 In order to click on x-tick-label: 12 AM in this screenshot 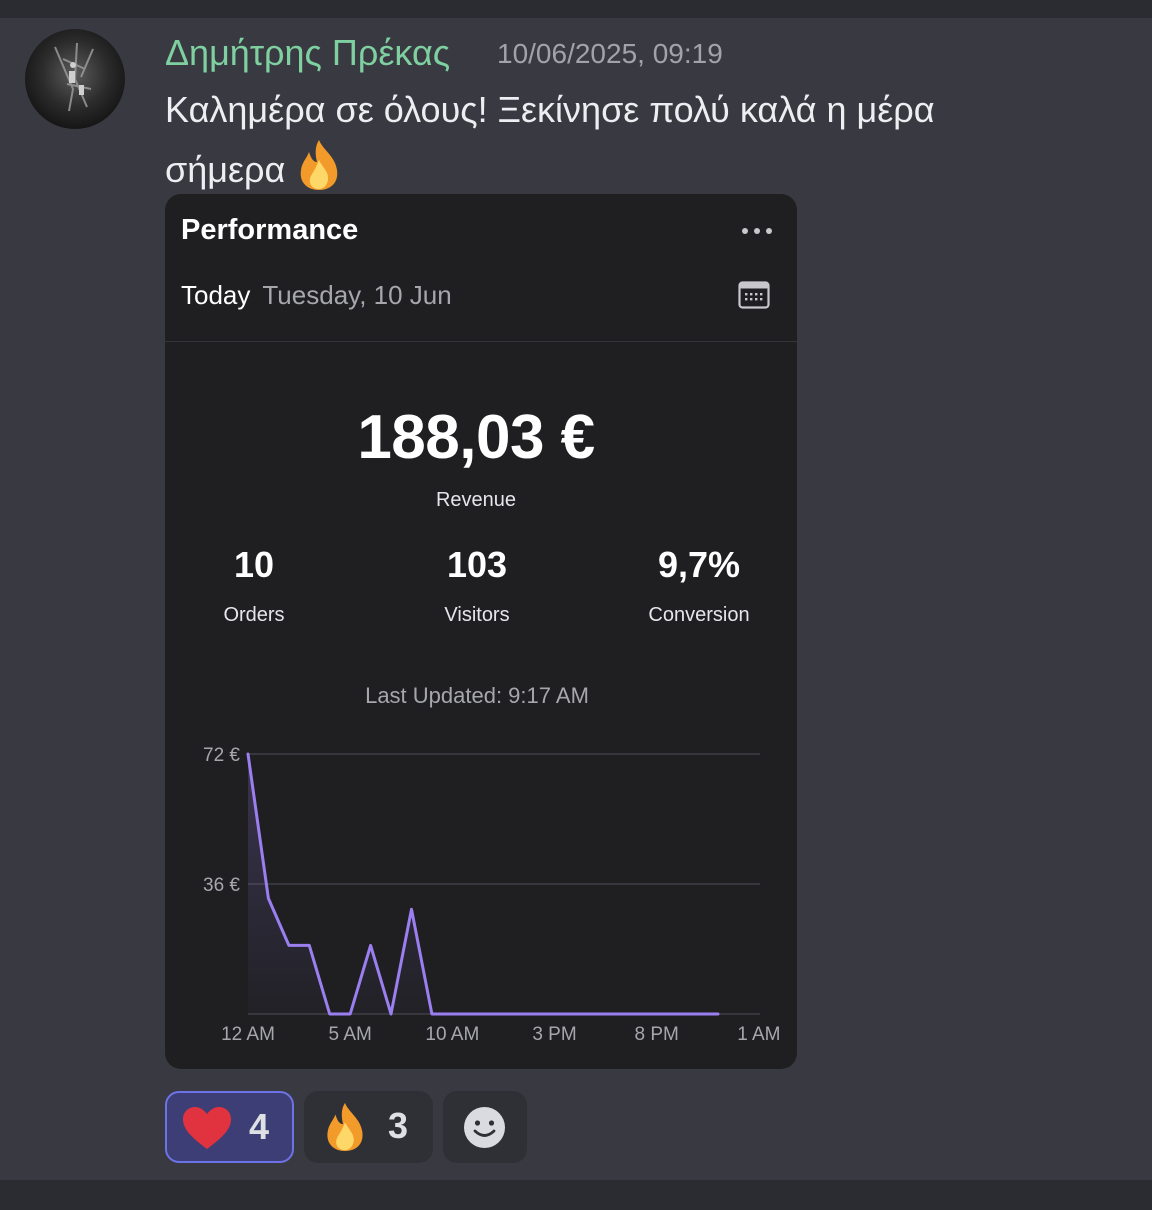, I will do `click(248, 1034)`.